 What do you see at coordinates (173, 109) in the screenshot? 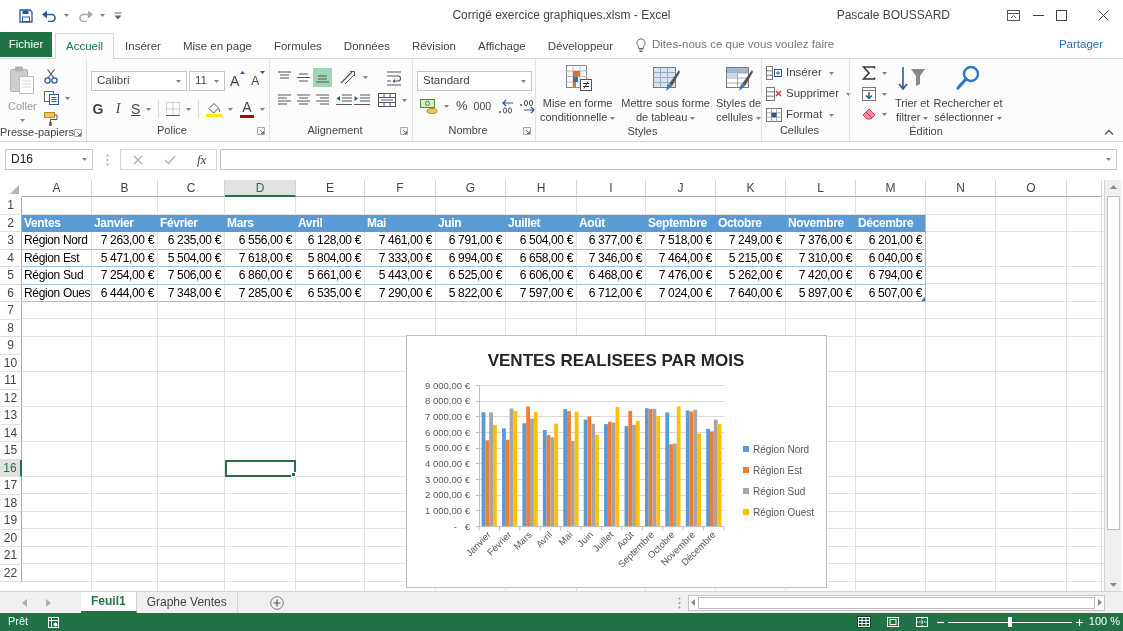
I see `borders-icon` at bounding box center [173, 109].